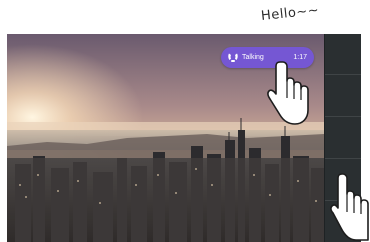  I want to click on call-status-label: Talking, so click(253, 57).